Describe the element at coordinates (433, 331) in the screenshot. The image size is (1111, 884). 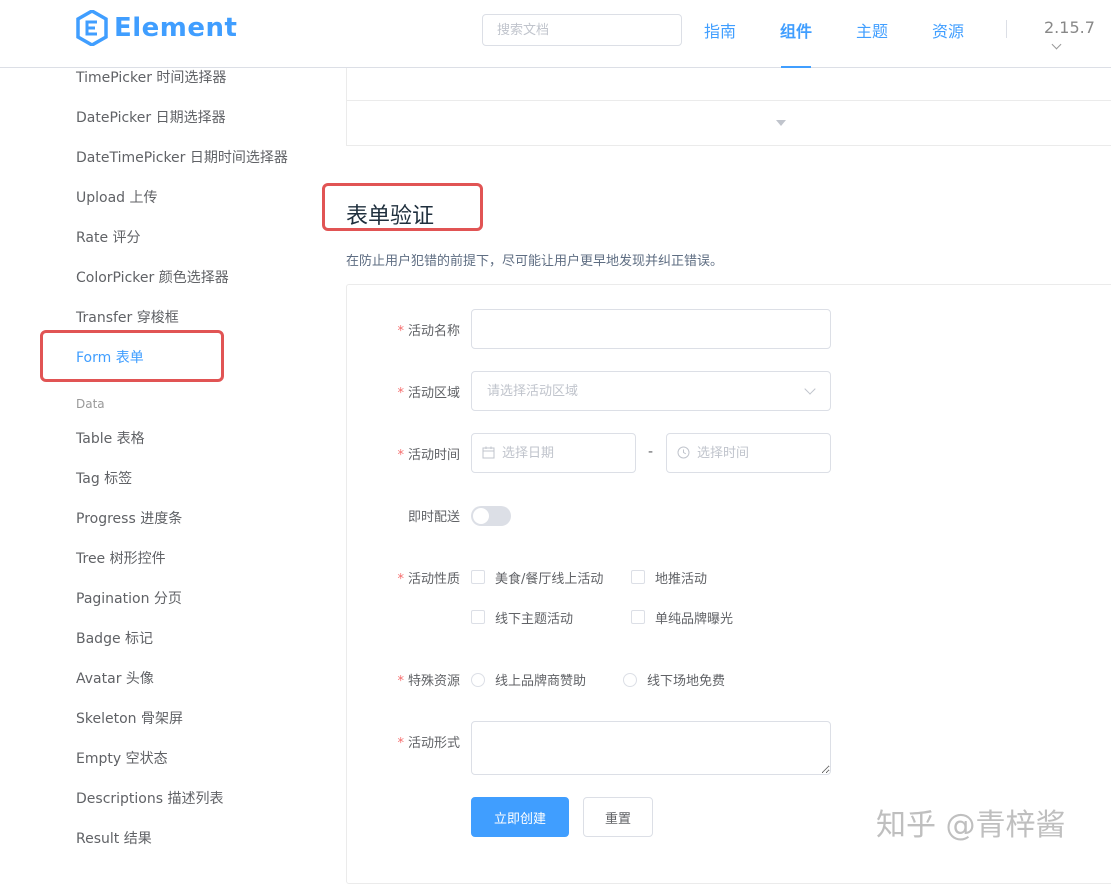
I see `activity-name-label-text: 活动名称` at that location.